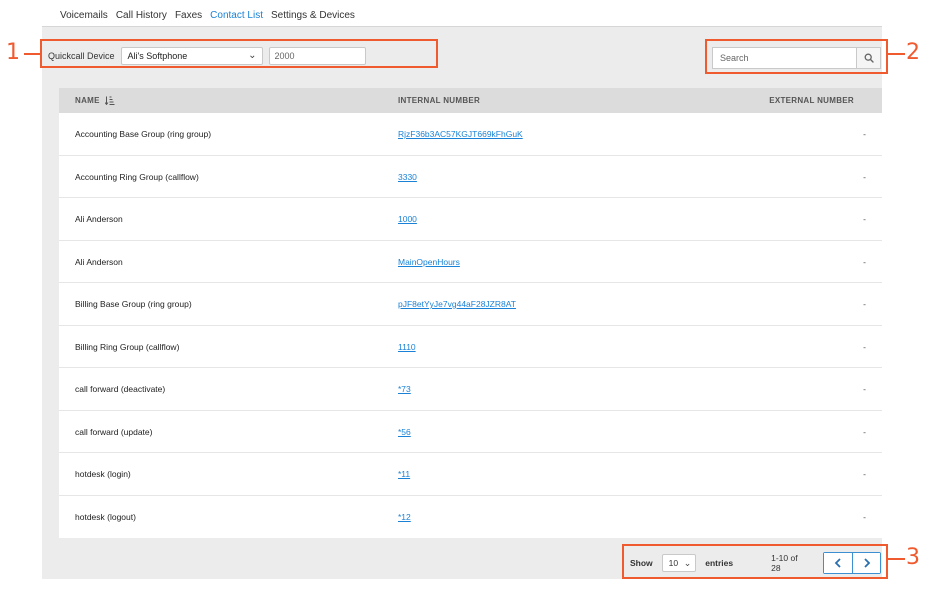 This screenshot has height=591, width=931. What do you see at coordinates (470, 432) in the screenshot?
I see `table-row: call forward (update) *56 -` at bounding box center [470, 432].